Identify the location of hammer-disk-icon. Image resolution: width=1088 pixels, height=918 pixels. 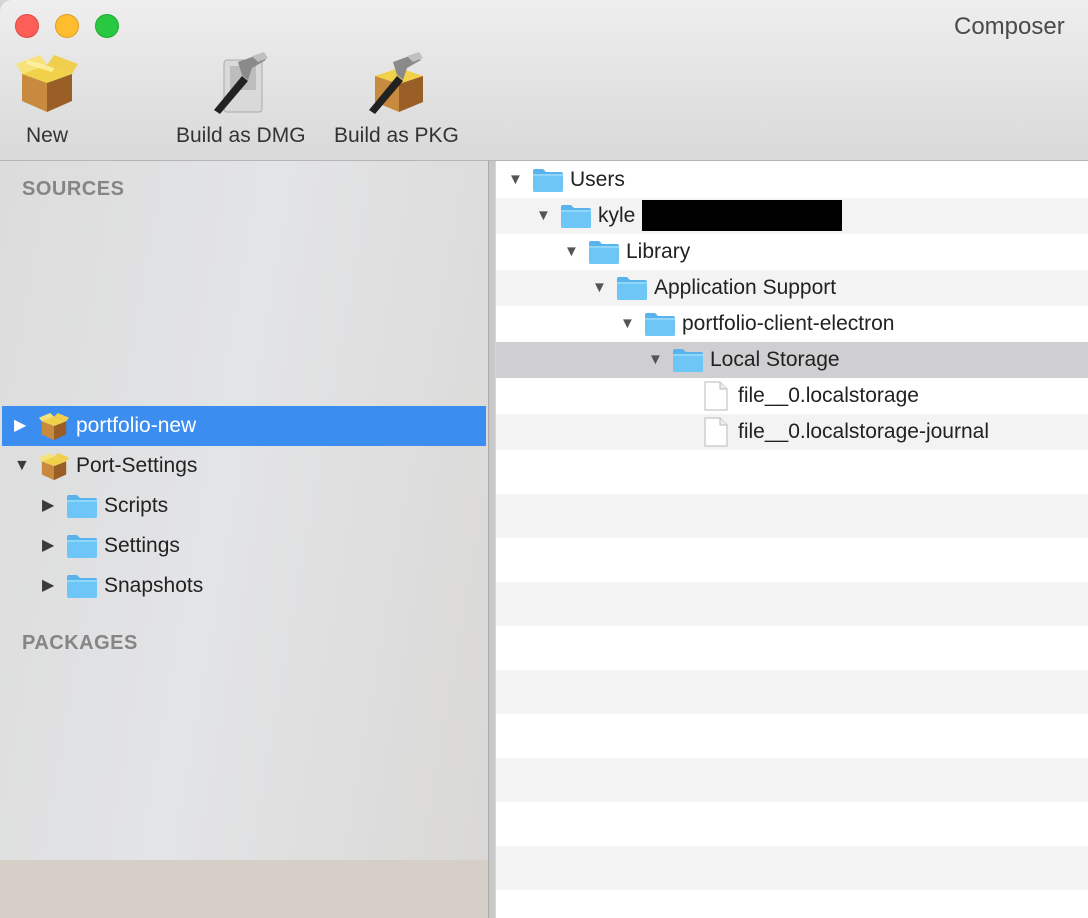
(241, 83).